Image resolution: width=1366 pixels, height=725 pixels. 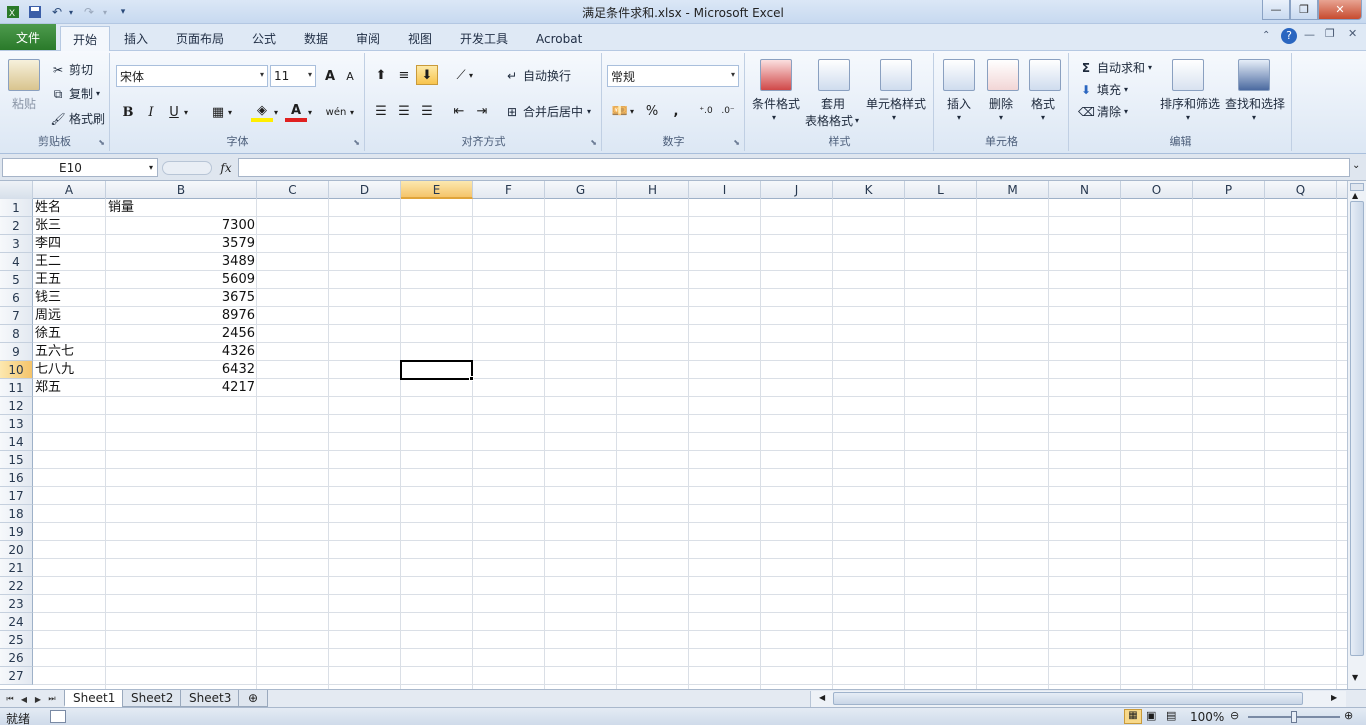 What do you see at coordinates (1103, 111) in the screenshot?
I see `clear-button: ⌫ 清除 ▾` at bounding box center [1103, 111].